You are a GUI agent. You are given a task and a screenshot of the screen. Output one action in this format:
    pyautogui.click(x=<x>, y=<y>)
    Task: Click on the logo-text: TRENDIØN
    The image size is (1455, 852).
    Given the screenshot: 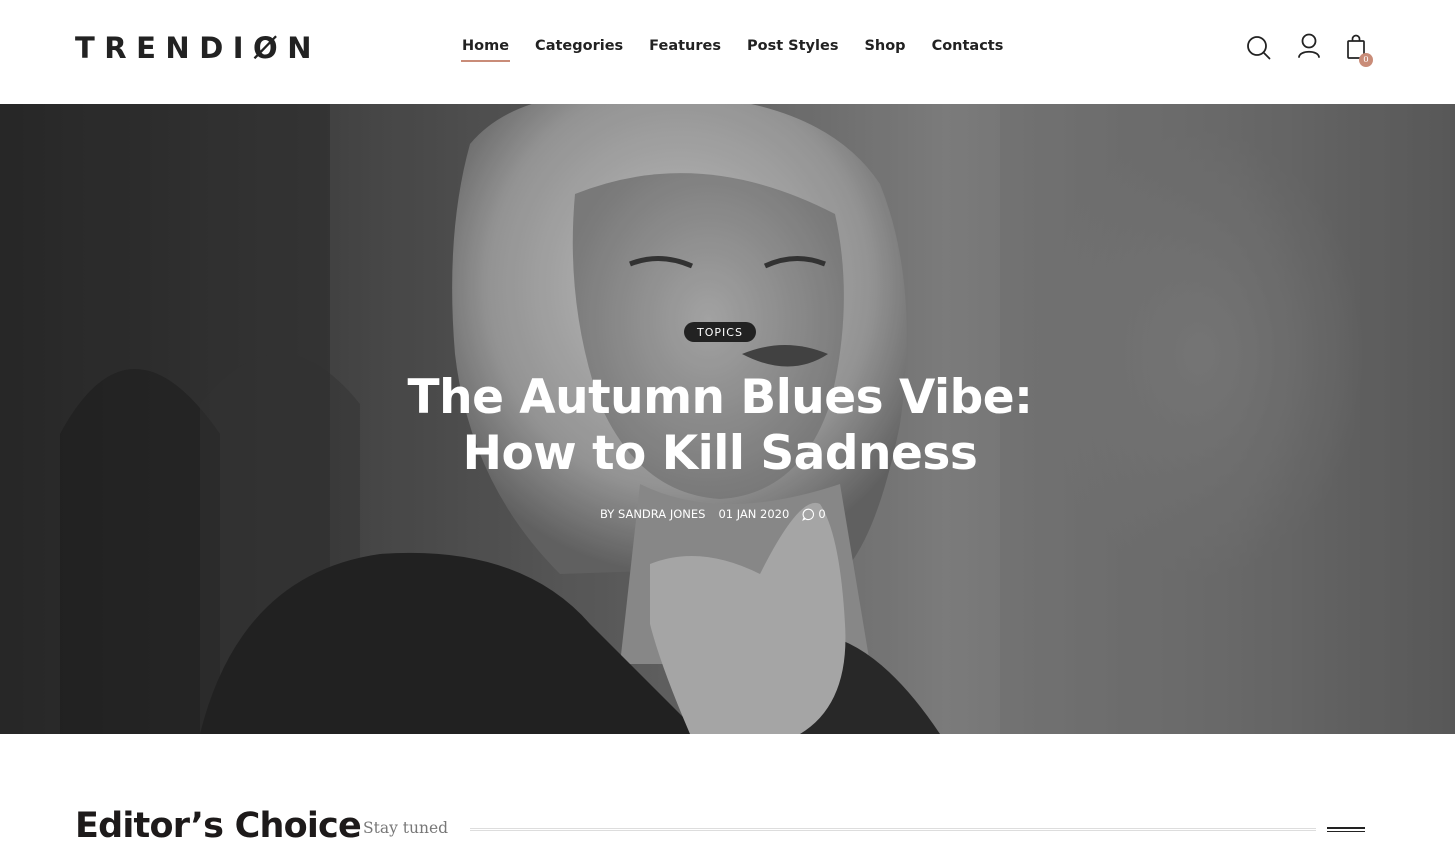 What is the action you would take?
    pyautogui.click(x=198, y=48)
    